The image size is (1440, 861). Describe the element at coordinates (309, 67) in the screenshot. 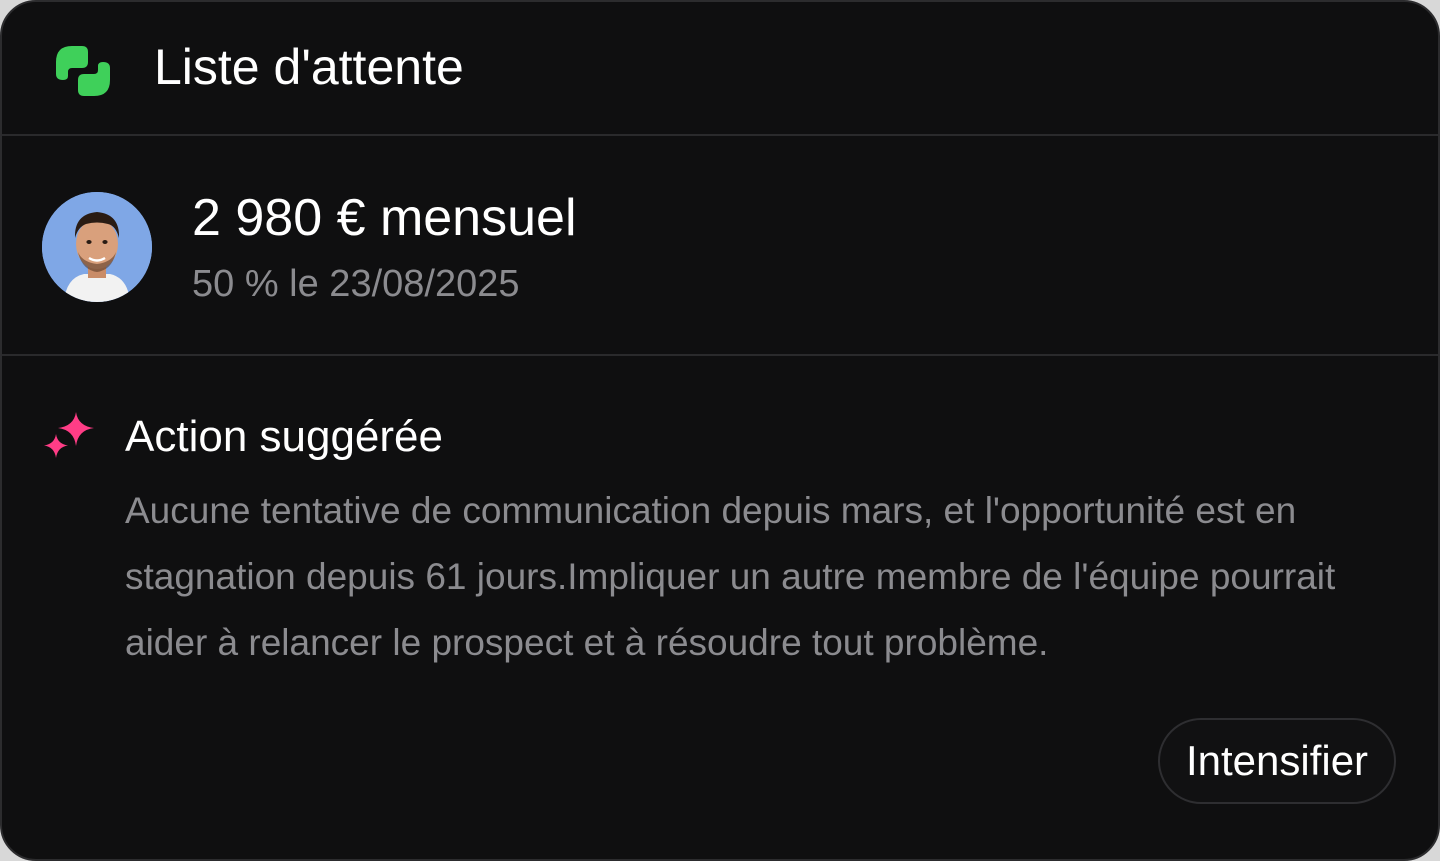

I see `page-title: Liste d'attente` at that location.